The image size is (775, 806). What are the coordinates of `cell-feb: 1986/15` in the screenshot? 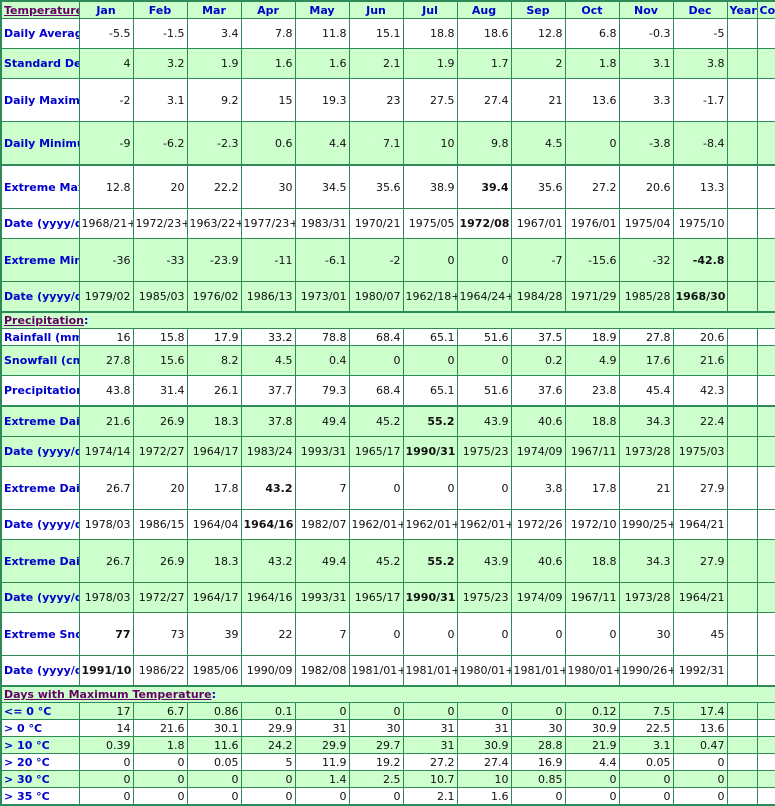 It's located at (160, 524).